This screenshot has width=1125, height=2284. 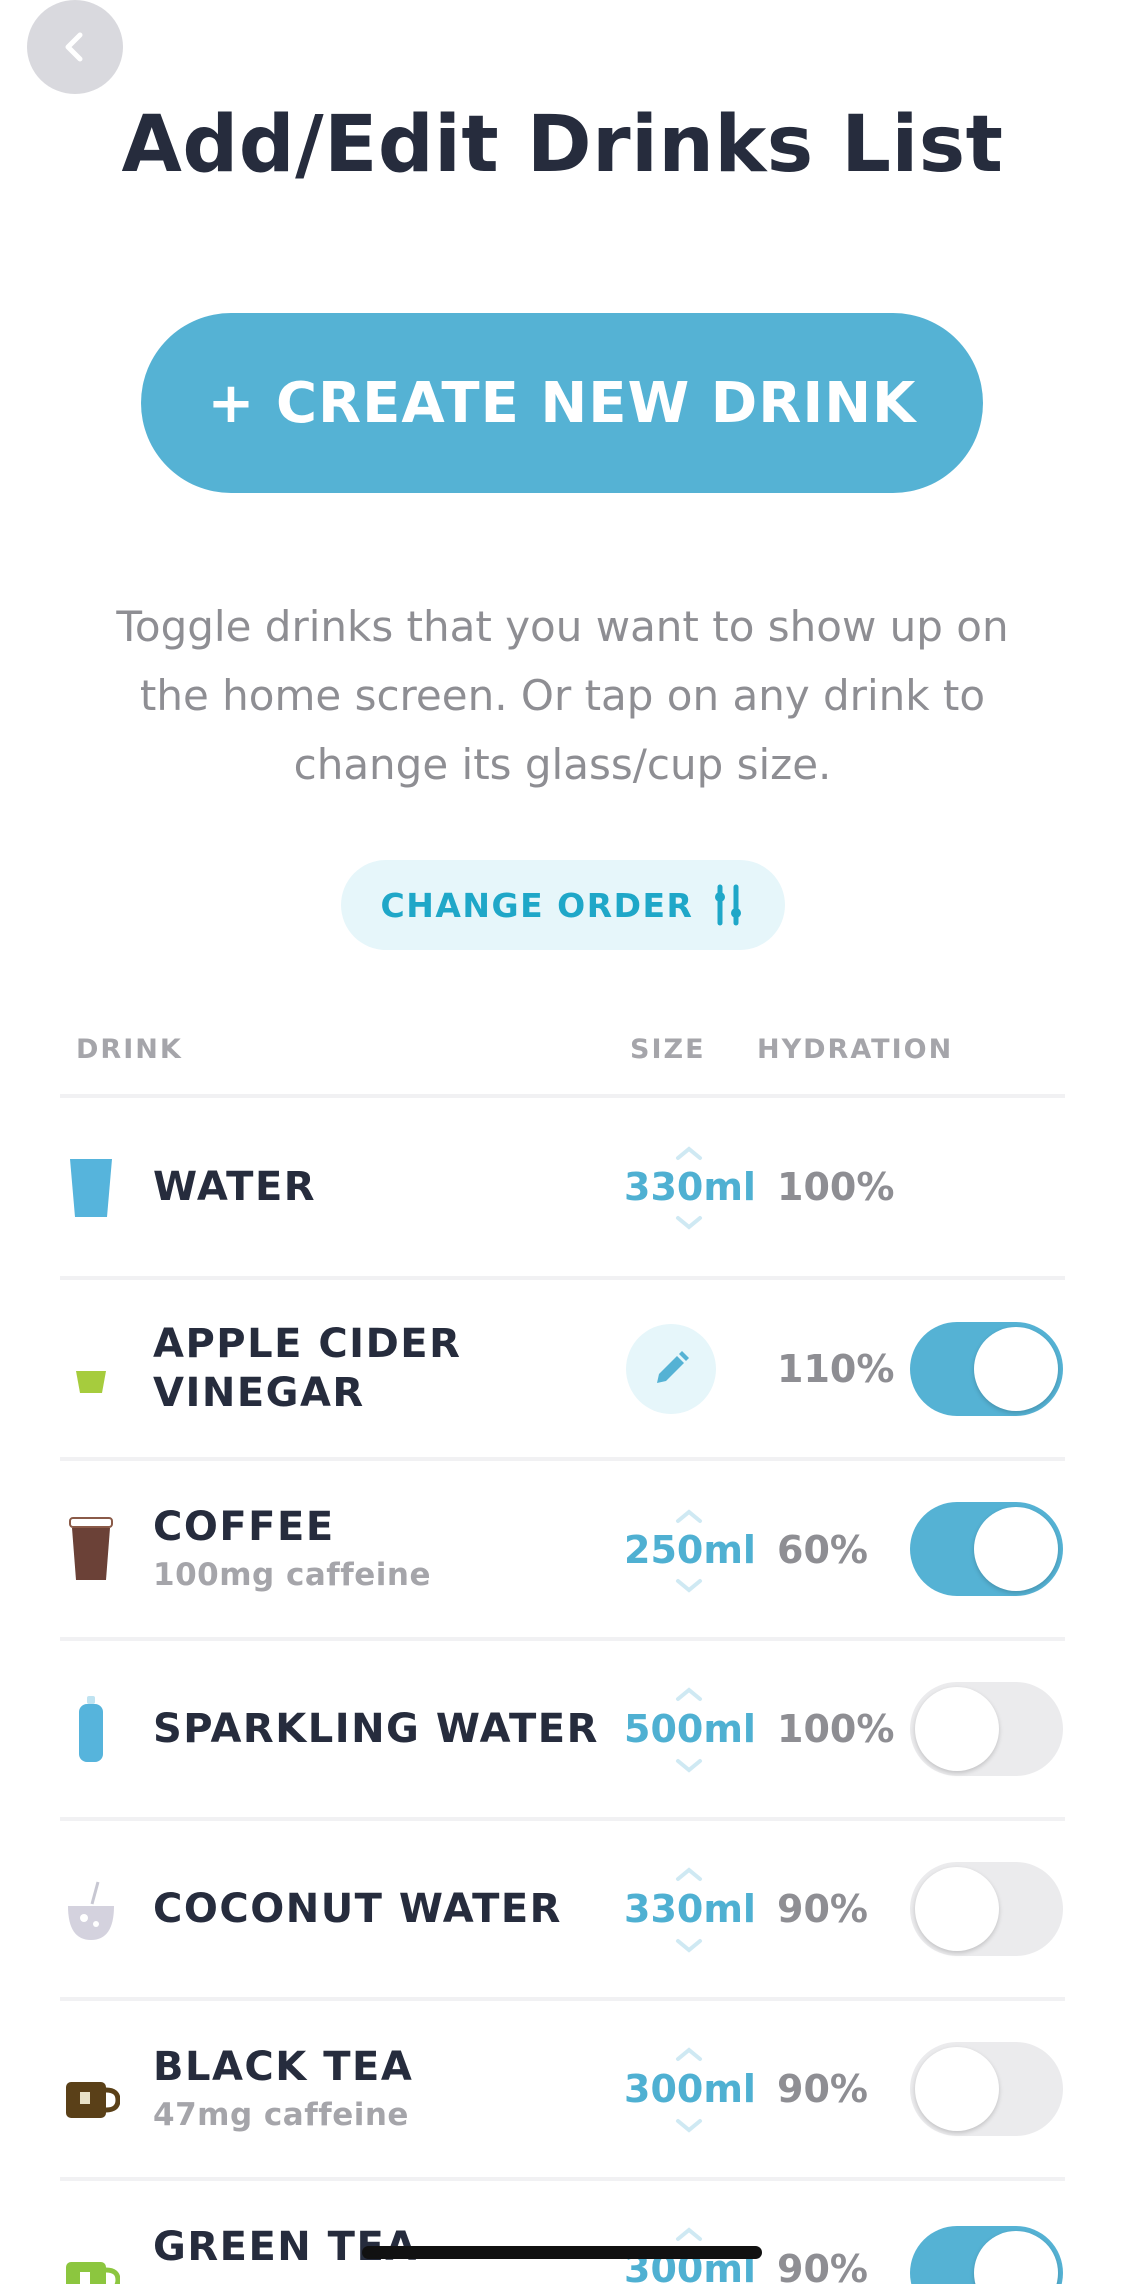 What do you see at coordinates (822, 1550) in the screenshot?
I see `hydration-value: 60%` at bounding box center [822, 1550].